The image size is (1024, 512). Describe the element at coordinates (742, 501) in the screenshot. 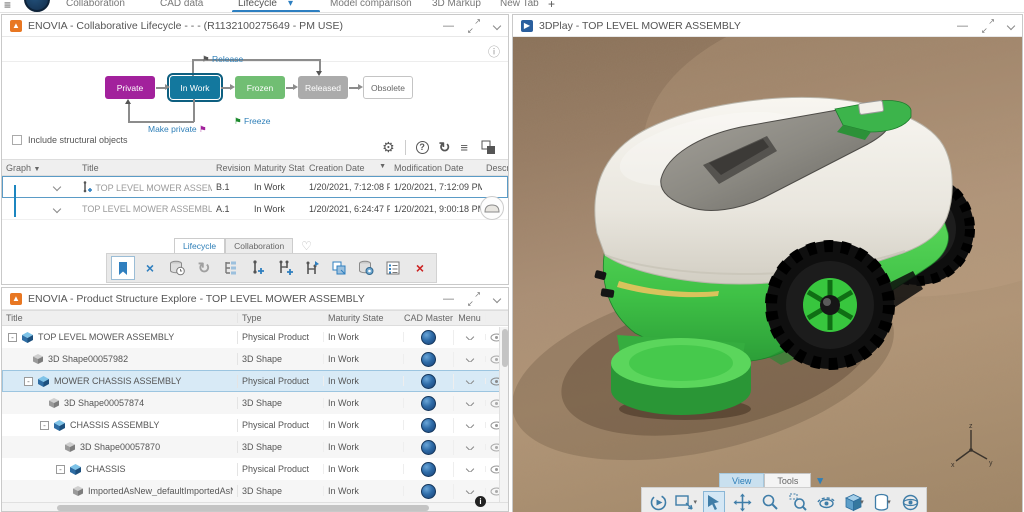

I see `pan-icon` at that location.